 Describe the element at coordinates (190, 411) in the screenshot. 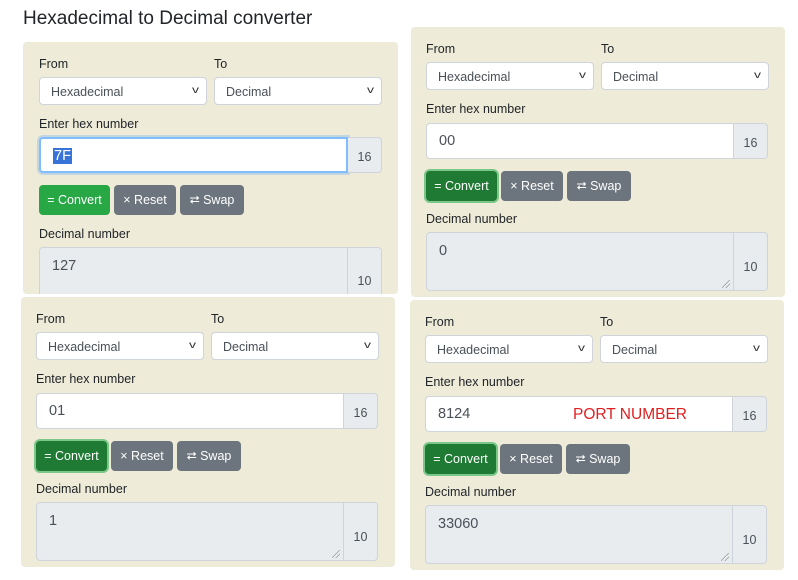

I see `hex-input: 01` at that location.